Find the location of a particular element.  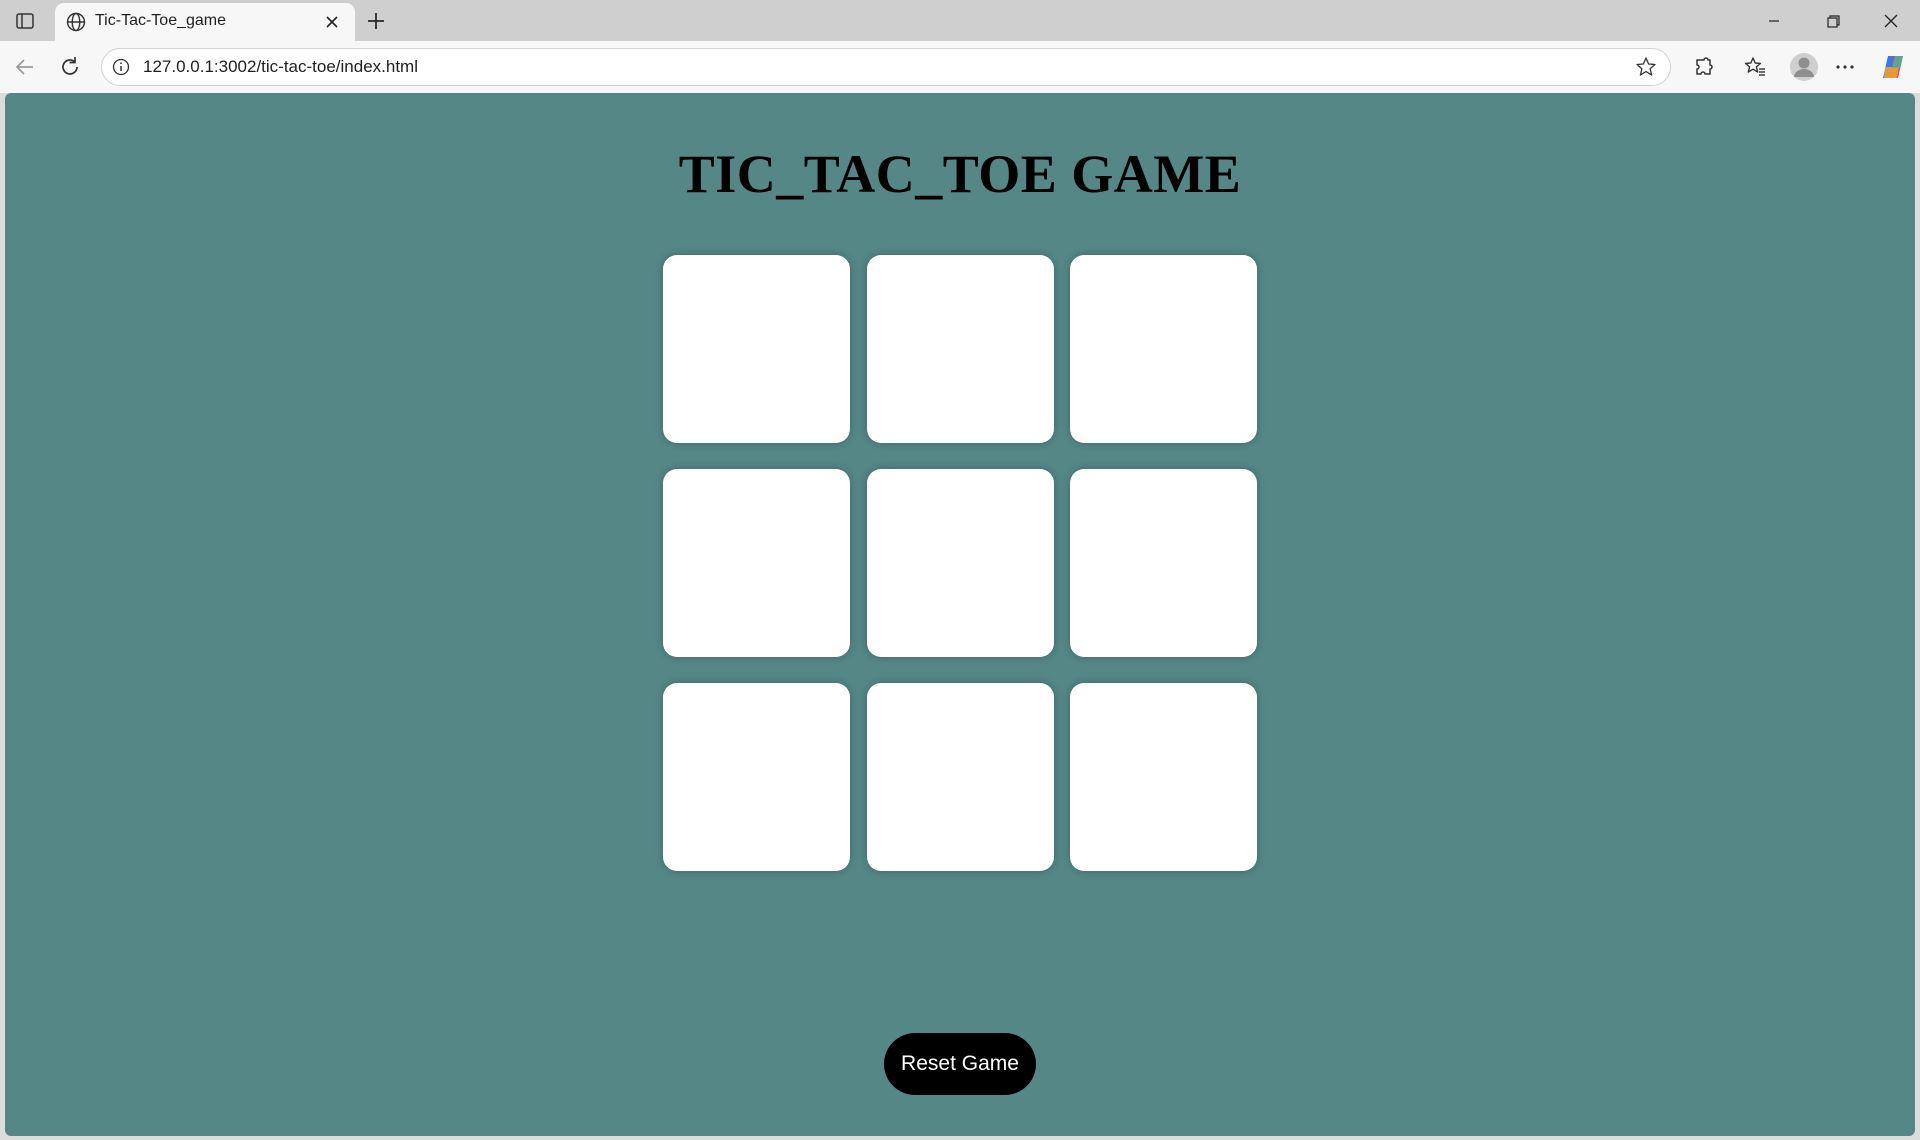

browser-tab: Tic-Tac-Toe_game is located at coordinates (205, 22).